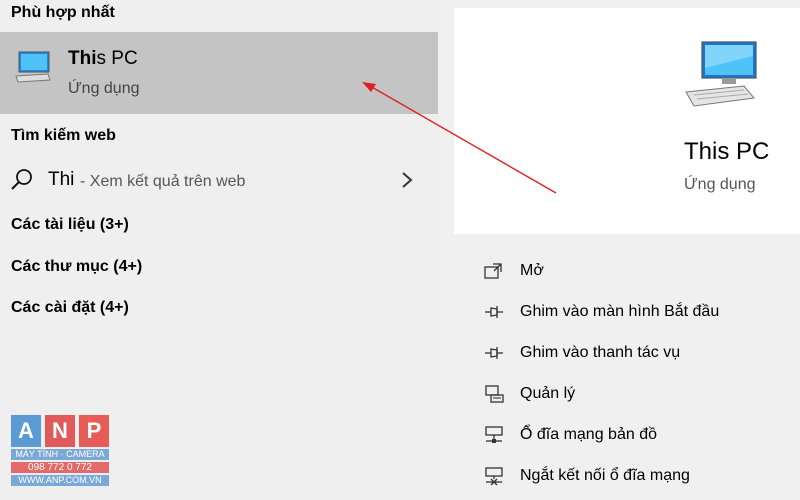 The width and height of the screenshot is (800, 500). I want to click on action-label: Ngắt kết nối ổ đĩa mạng, so click(605, 475).